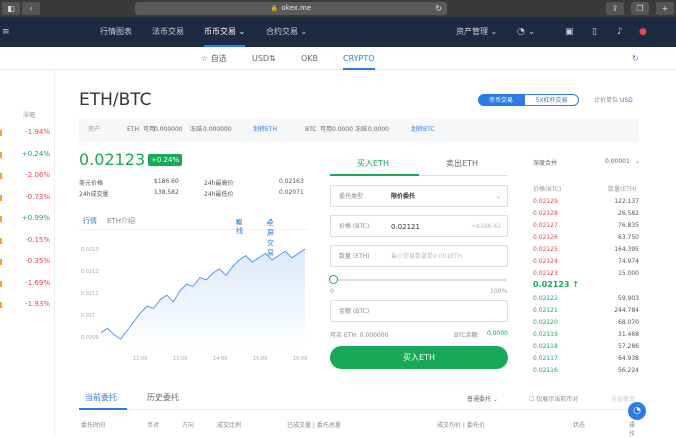  What do you see at coordinates (101, 397) in the screenshot?
I see `tab-current-orders: 当前委托` at bounding box center [101, 397].